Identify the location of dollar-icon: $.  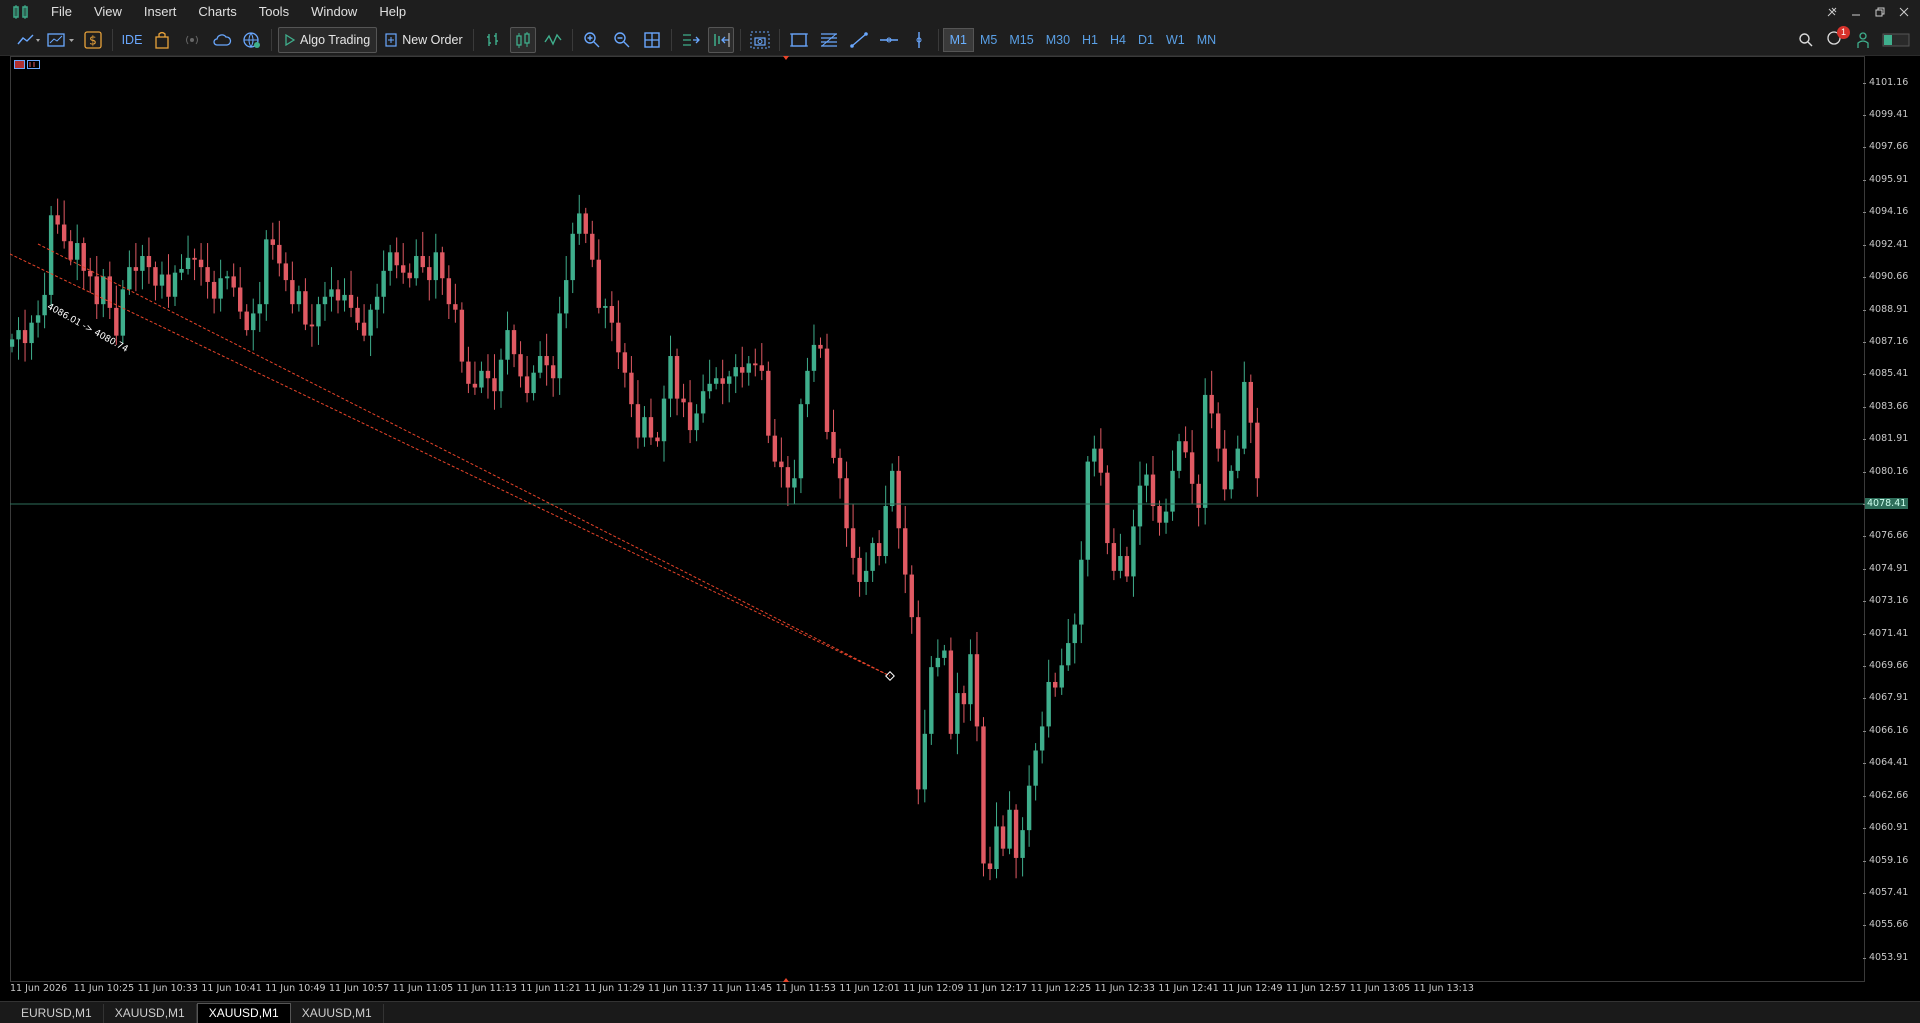
(93, 40).